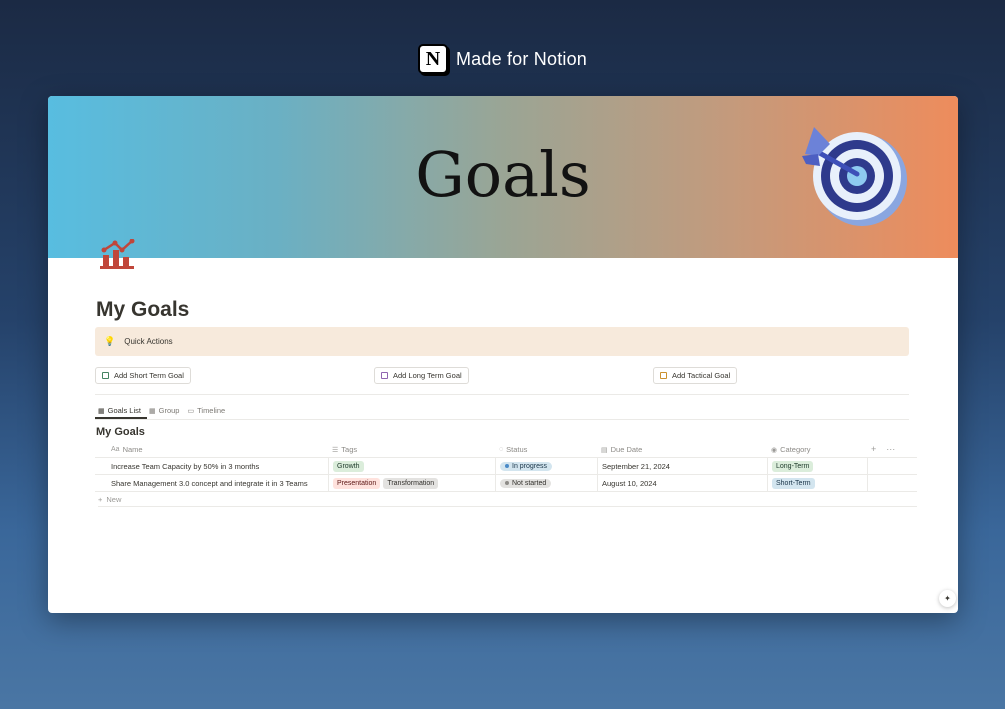 The width and height of the screenshot is (1005, 709). I want to click on row-tags: Growth, so click(411, 466).